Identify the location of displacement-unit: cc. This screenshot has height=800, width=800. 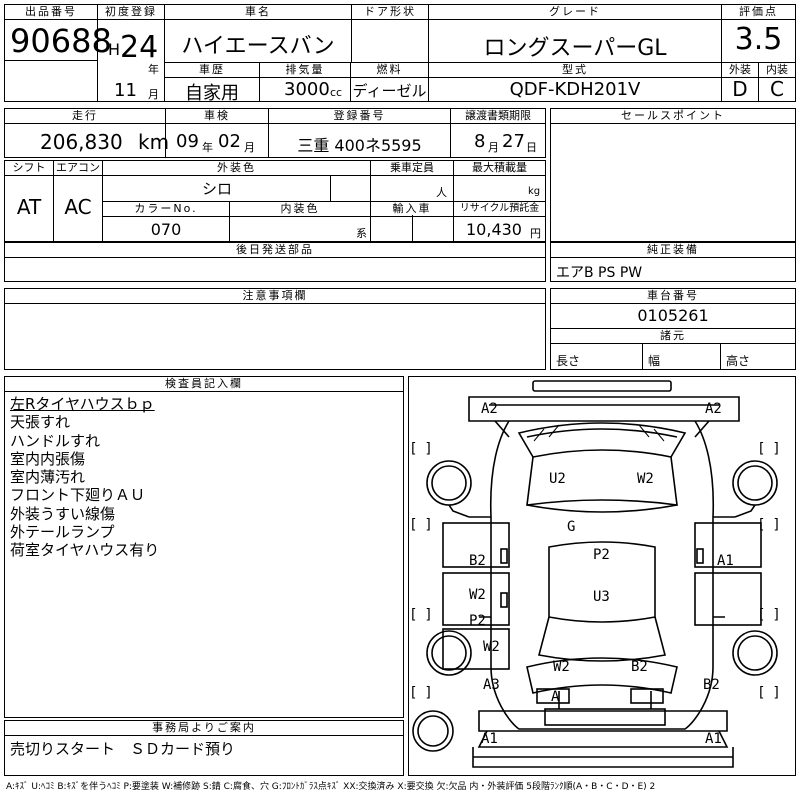
(336, 92).